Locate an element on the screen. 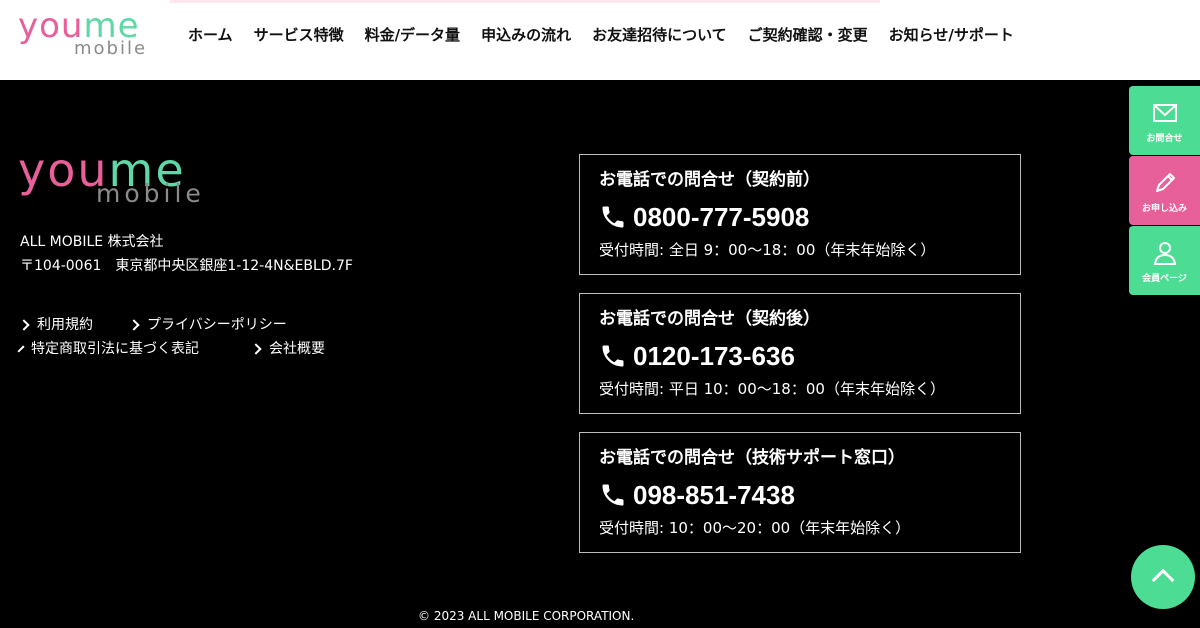 The height and width of the screenshot is (628, 1200). side-tab-label: お問合せ is located at coordinates (1164, 139).